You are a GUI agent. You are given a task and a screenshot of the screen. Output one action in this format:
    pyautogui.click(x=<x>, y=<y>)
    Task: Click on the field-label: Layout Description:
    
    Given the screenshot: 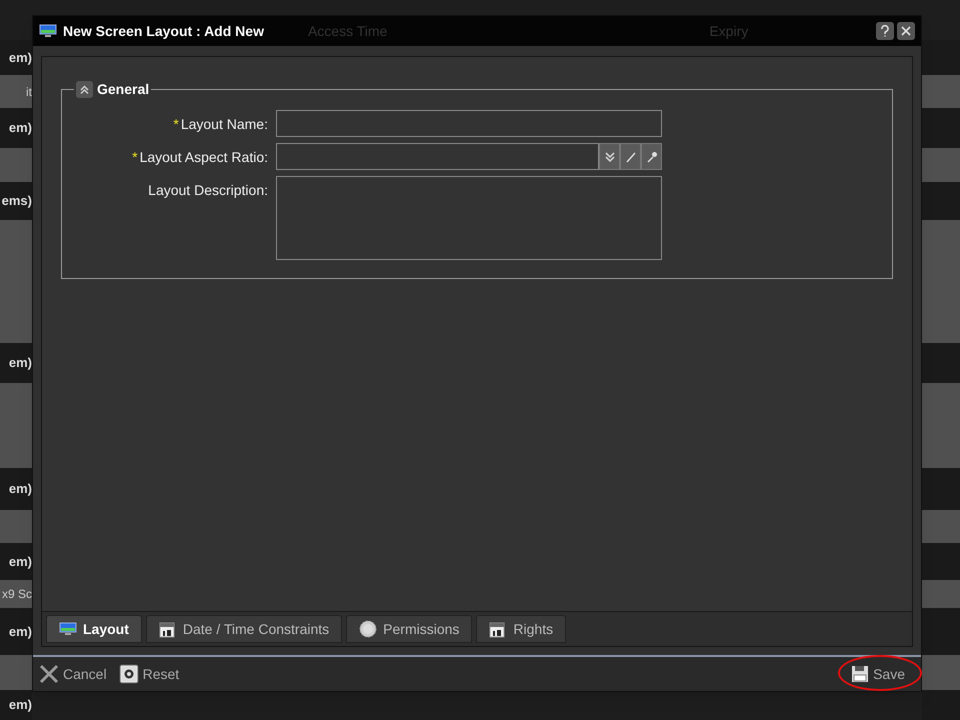 What is the action you would take?
    pyautogui.click(x=208, y=190)
    